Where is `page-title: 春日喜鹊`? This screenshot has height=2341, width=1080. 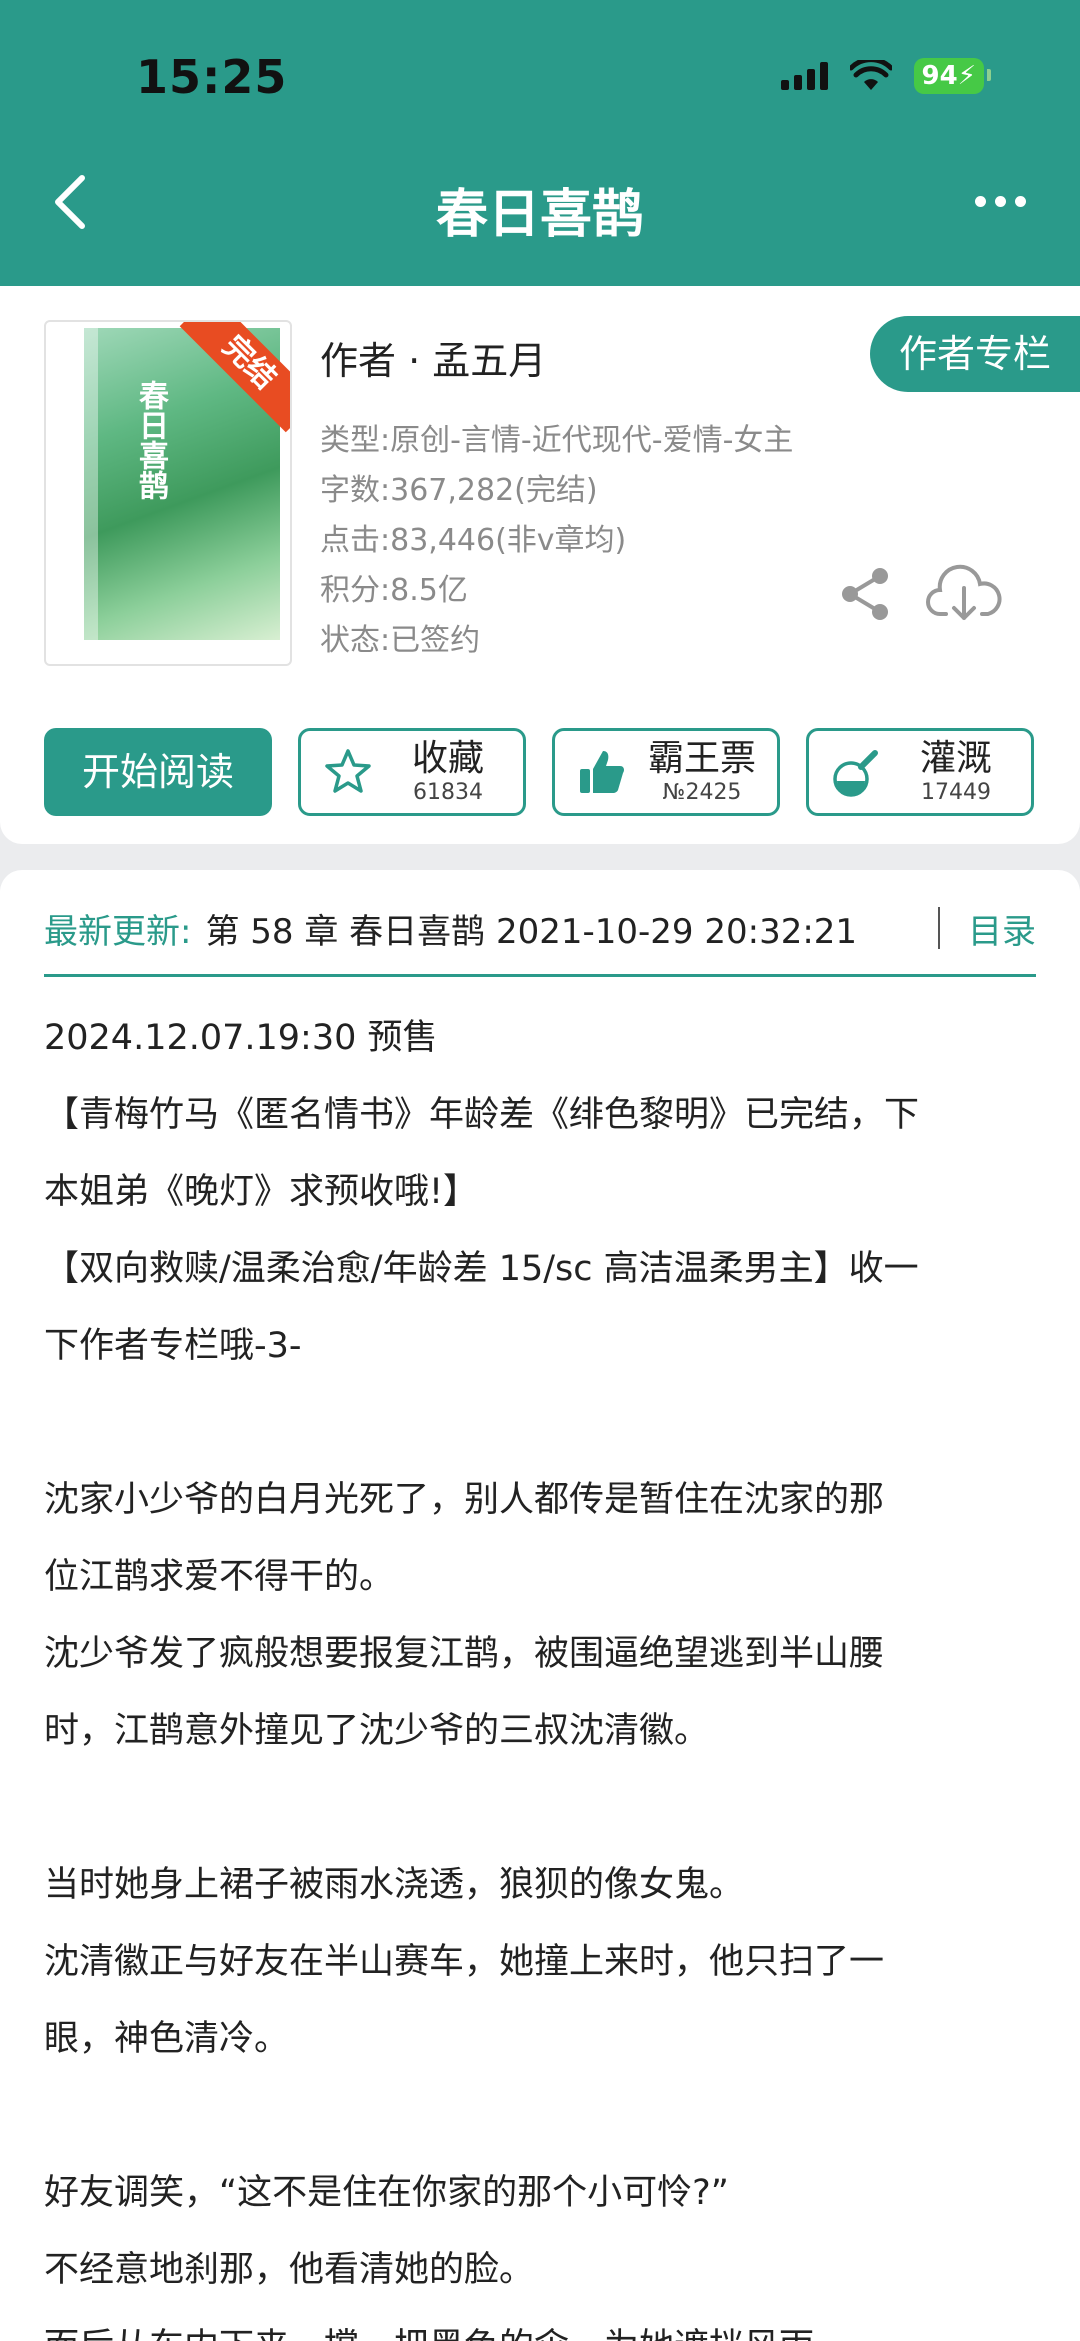 page-title: 春日喜鹊 is located at coordinates (539, 215).